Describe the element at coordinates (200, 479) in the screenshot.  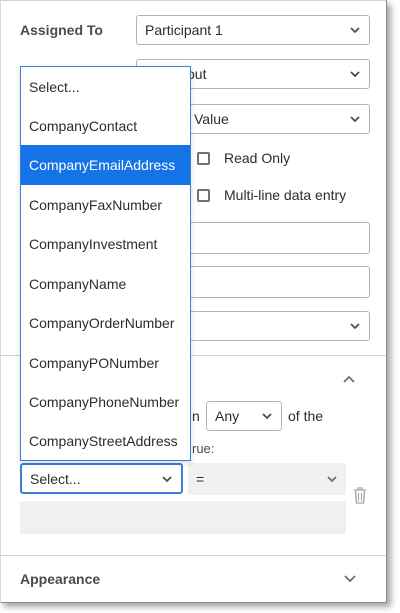
I see `condition-operator-value: =` at that location.